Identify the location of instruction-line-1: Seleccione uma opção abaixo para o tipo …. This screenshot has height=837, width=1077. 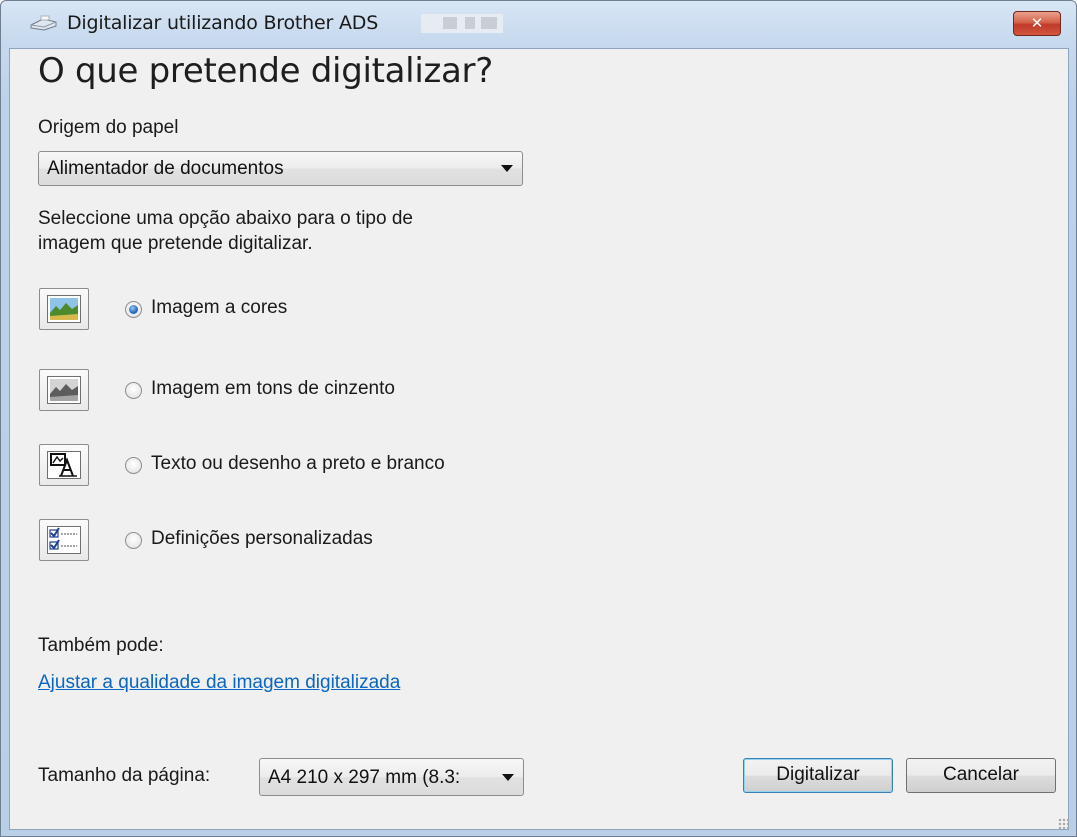
(225, 218).